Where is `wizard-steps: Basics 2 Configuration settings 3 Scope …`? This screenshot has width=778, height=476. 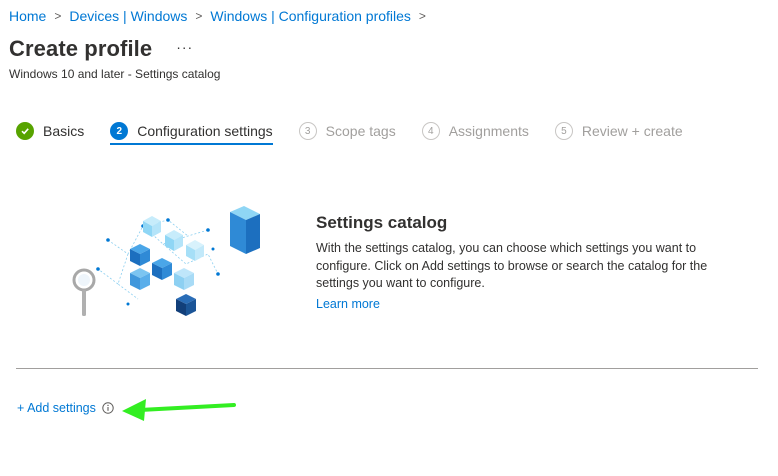
wizard-steps: Basics 2 Configuration settings 3 Scope … is located at coordinates (362, 131).